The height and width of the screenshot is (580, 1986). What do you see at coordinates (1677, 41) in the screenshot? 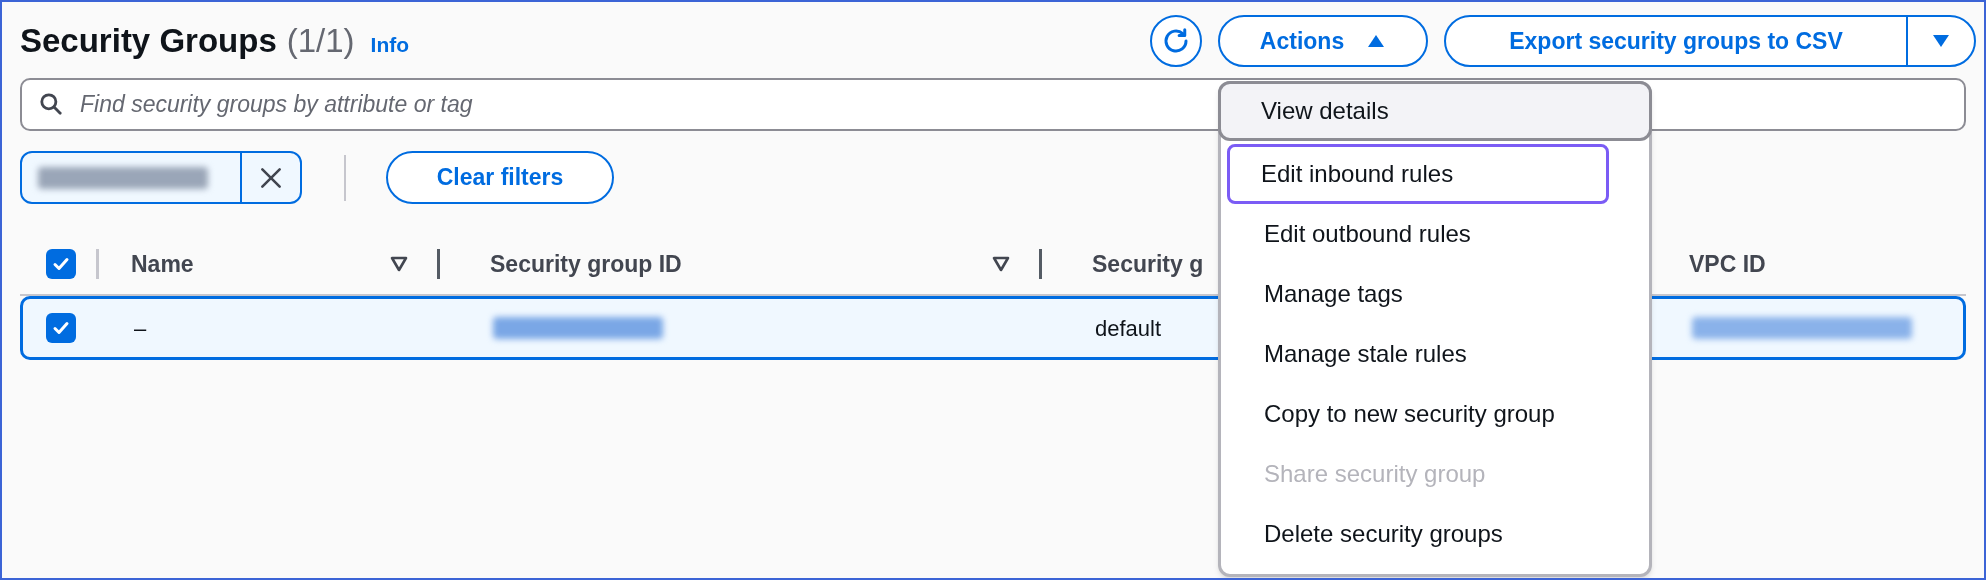
I see `export-button: Export security groups to CSV` at bounding box center [1677, 41].